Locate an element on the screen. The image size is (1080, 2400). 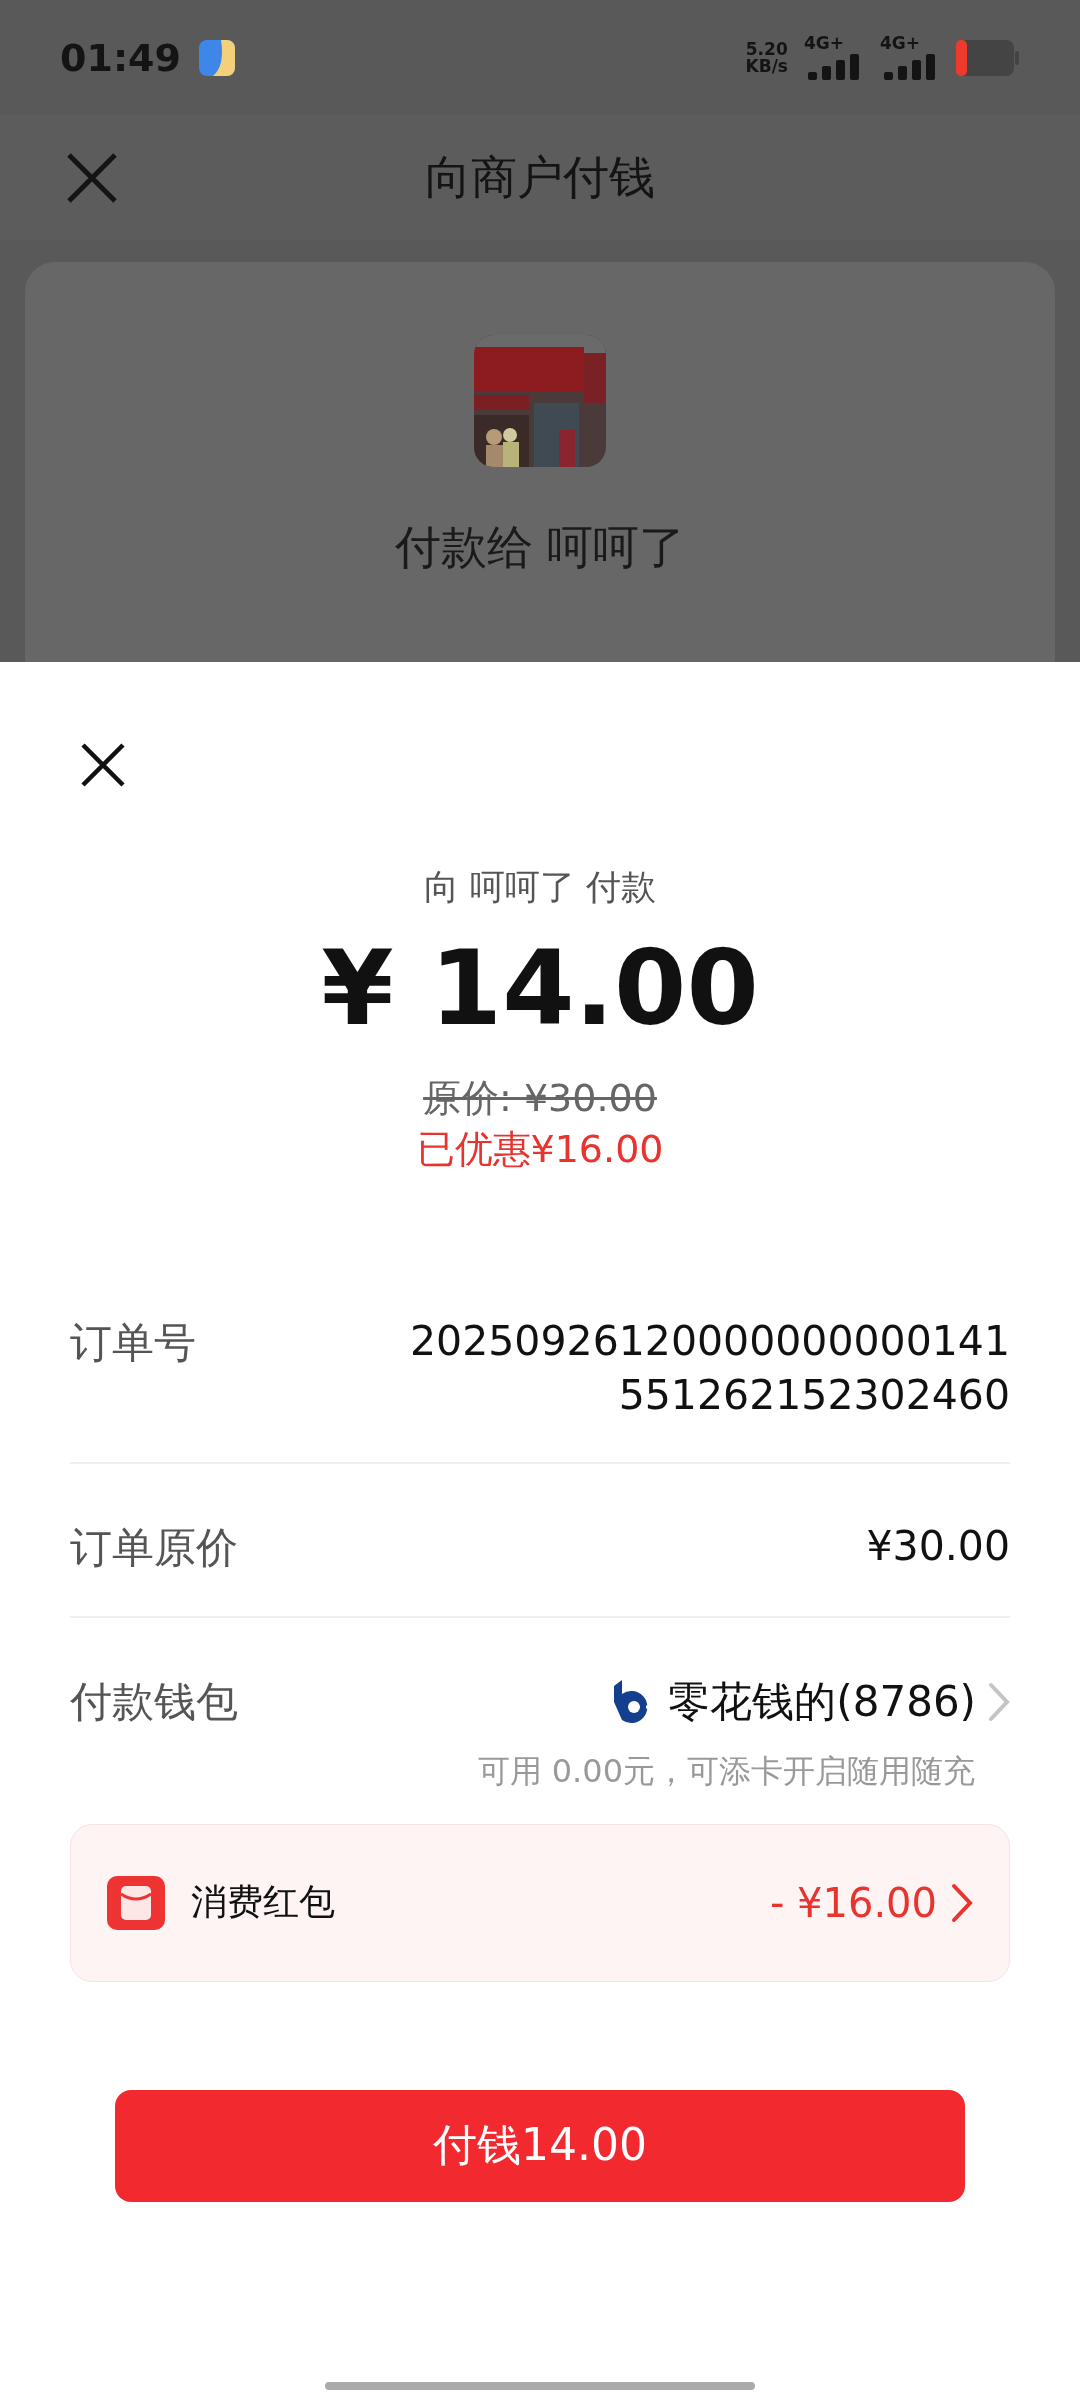
coupon-row: 消费红包 - ¥16.00 is located at coordinates (540, 1903).